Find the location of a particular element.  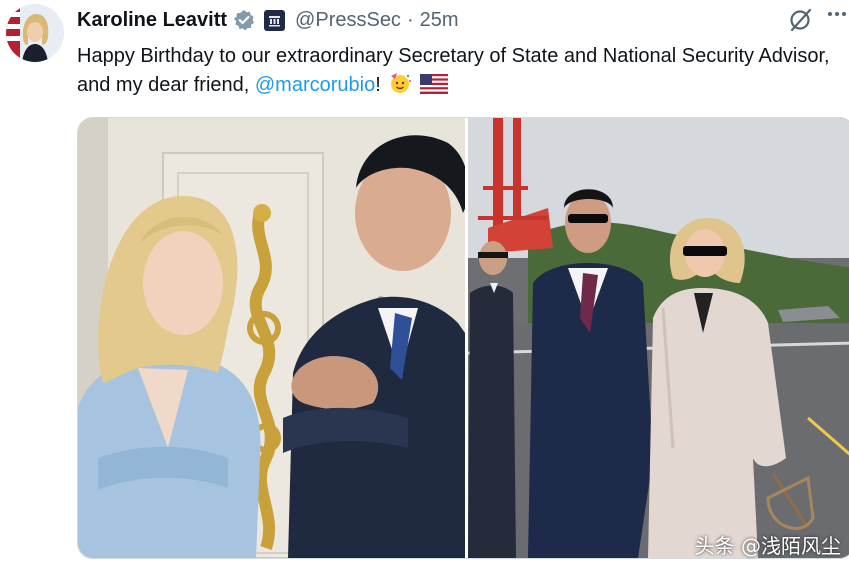

author-name: Karoline Leavitt is located at coordinates (152, 20).